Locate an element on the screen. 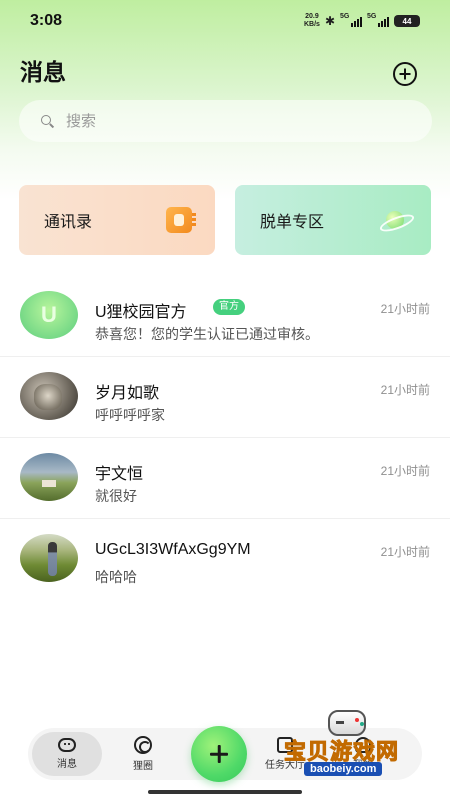  message-sender-name: 宇文恒 is located at coordinates (119, 474).